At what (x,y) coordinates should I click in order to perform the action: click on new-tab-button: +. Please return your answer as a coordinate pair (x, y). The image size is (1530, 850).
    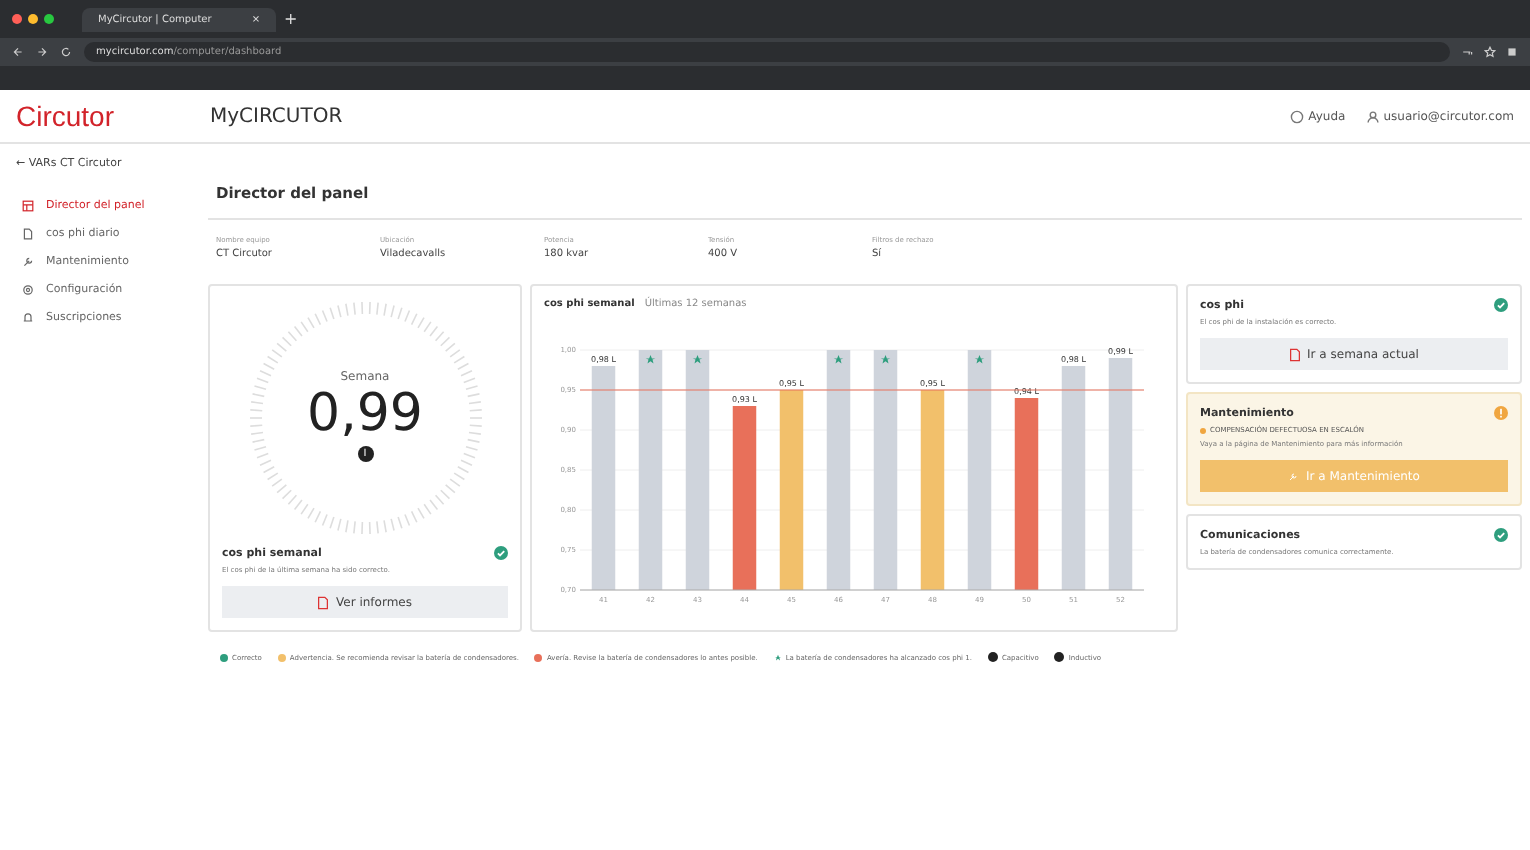
    Looking at the image, I should click on (291, 19).